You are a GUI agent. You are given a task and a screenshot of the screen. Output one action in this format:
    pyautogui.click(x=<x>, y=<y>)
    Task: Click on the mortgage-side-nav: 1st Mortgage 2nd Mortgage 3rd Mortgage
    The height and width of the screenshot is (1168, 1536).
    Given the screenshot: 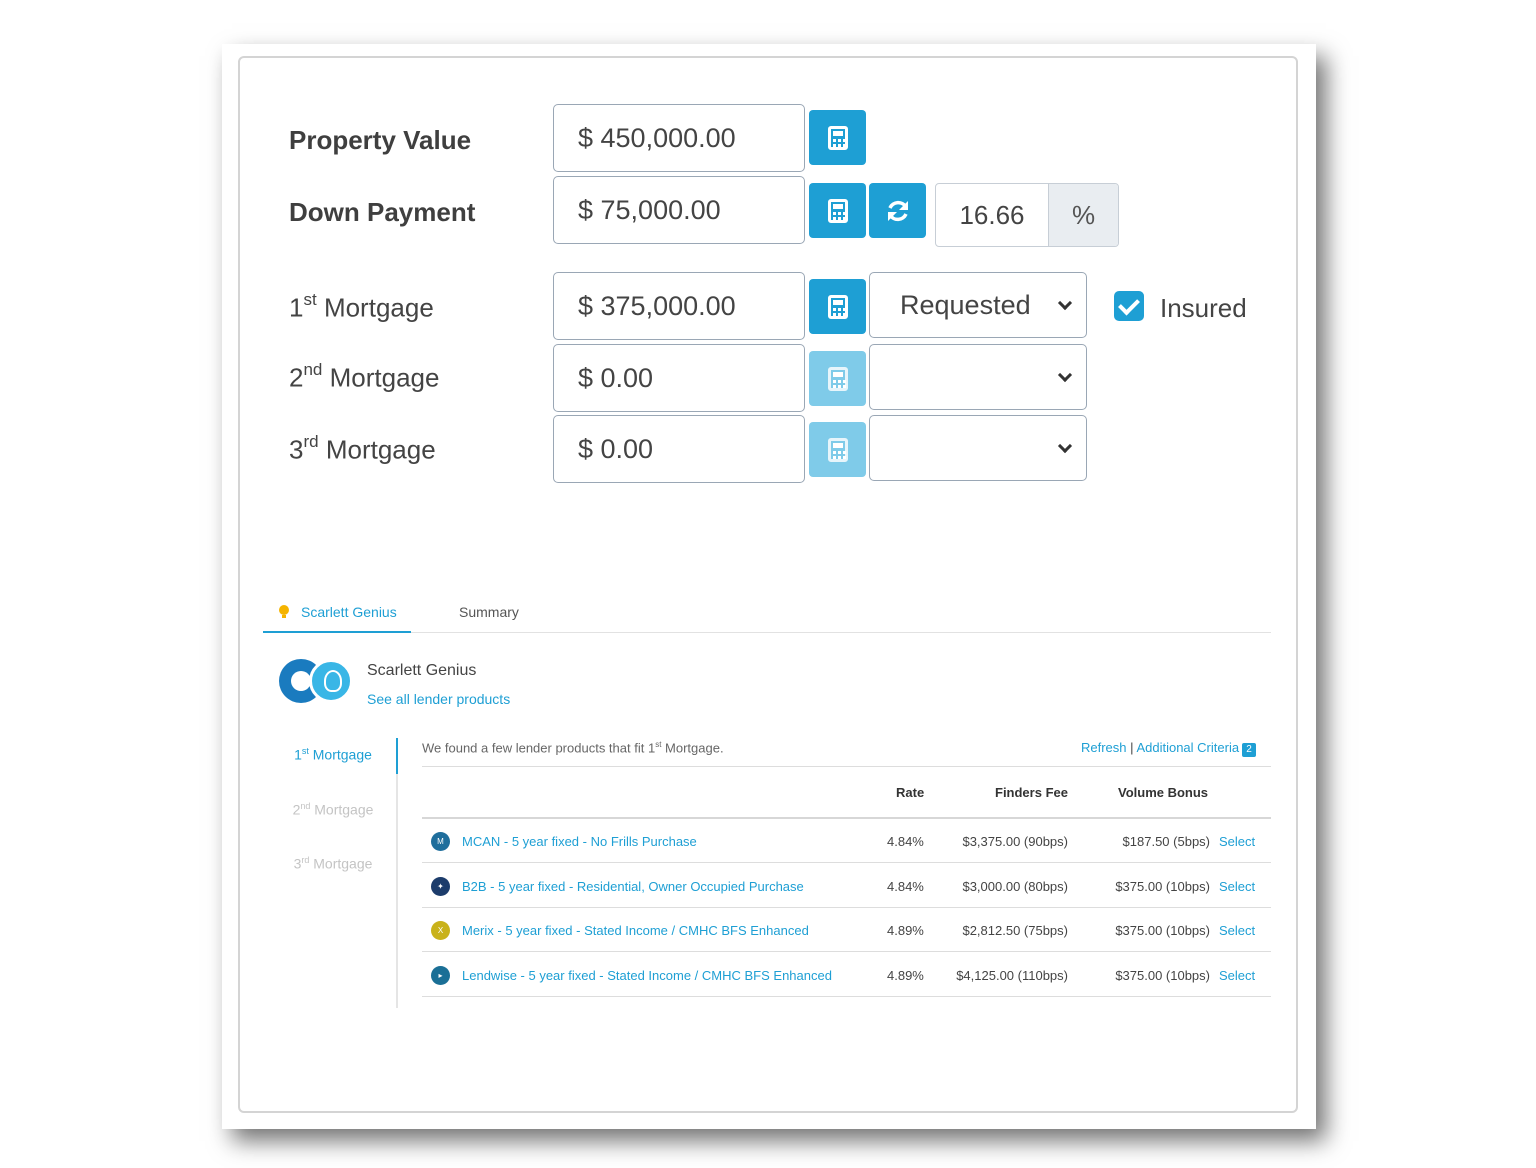 What is the action you would take?
    pyautogui.click(x=334, y=873)
    